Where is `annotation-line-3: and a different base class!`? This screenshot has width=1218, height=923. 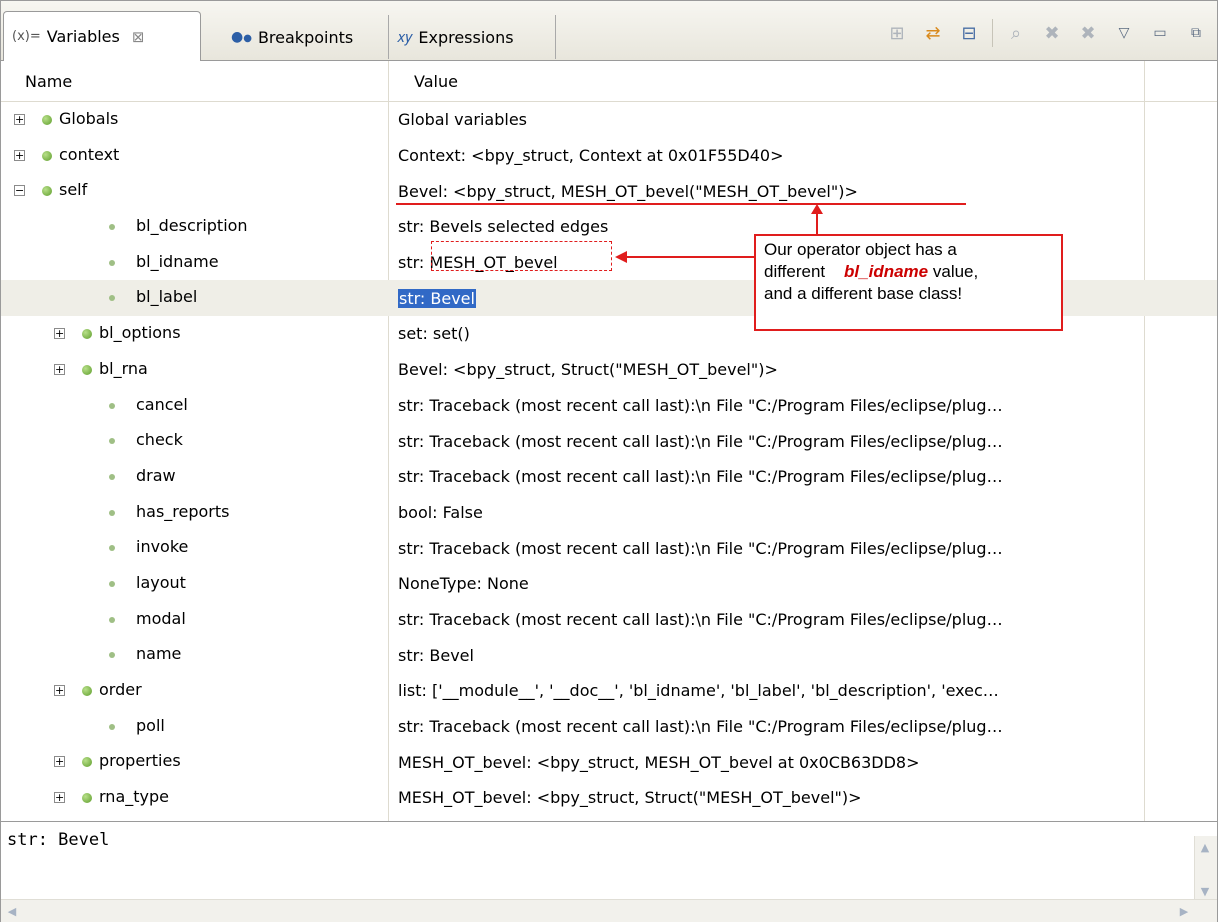
annotation-line-3: and a different base class! is located at coordinates (863, 293).